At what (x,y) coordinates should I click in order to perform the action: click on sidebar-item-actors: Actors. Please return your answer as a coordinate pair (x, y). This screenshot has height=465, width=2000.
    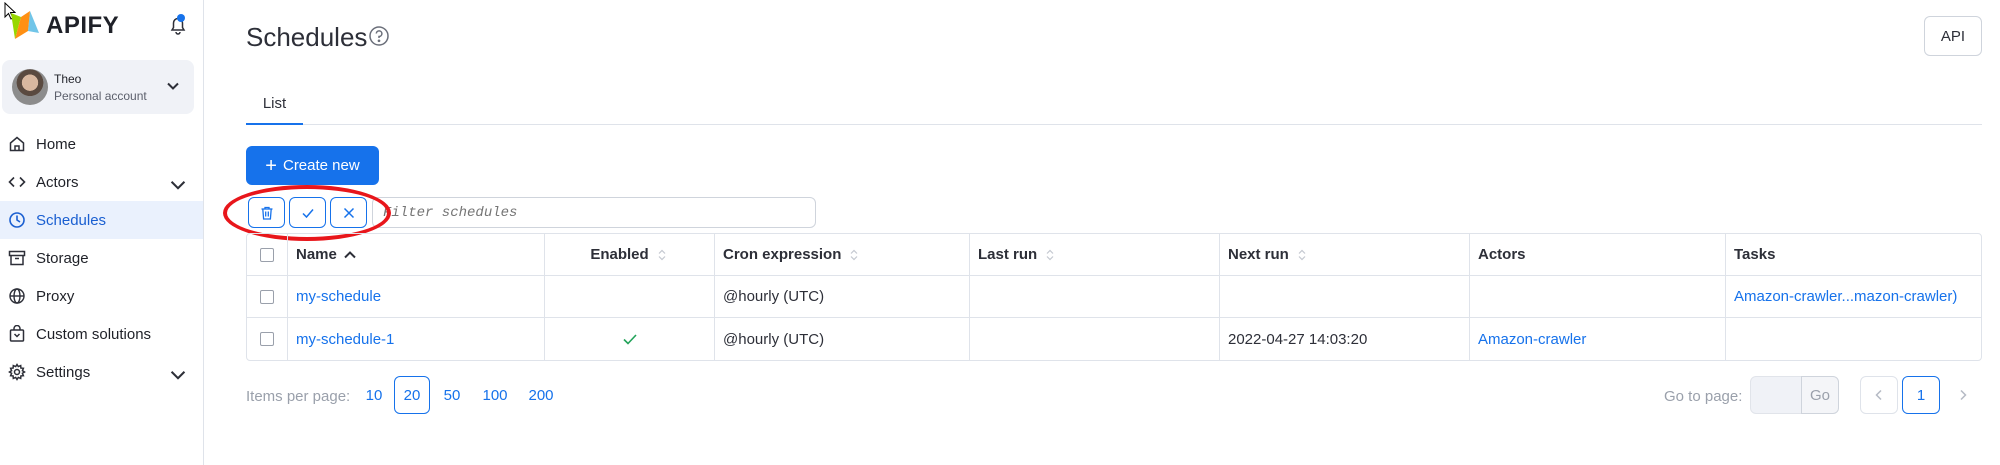
    Looking at the image, I should click on (101, 182).